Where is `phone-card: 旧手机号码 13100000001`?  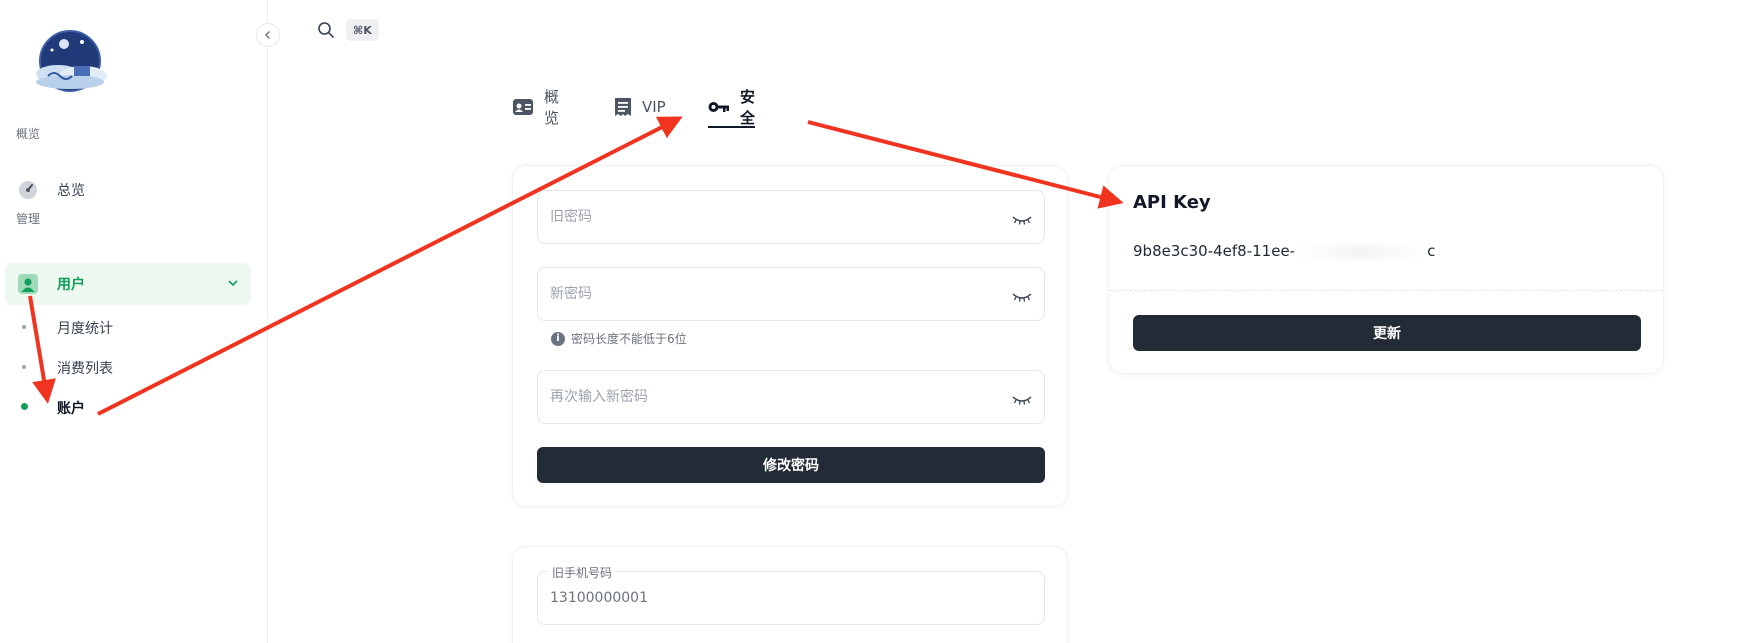 phone-card: 旧手机号码 13100000001 is located at coordinates (790, 594).